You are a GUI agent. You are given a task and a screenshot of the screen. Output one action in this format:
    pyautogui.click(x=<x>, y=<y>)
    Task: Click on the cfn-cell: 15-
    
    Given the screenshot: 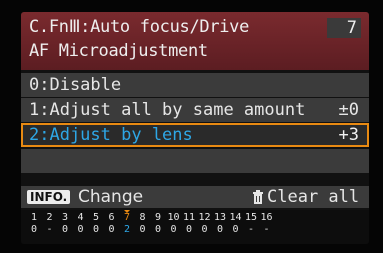 What is the action you would take?
    pyautogui.click(x=251, y=224)
    